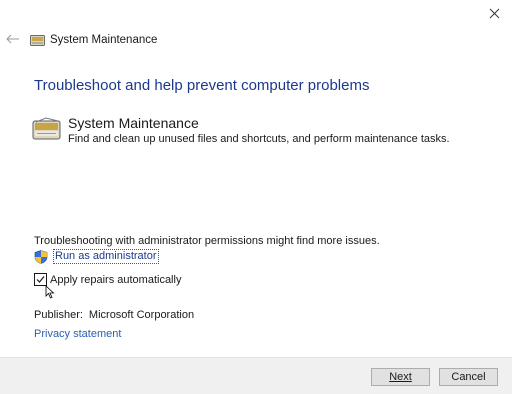 This screenshot has height=394, width=512. Describe the element at coordinates (50, 292) in the screenshot. I see `mouse-cursor-icon` at that location.